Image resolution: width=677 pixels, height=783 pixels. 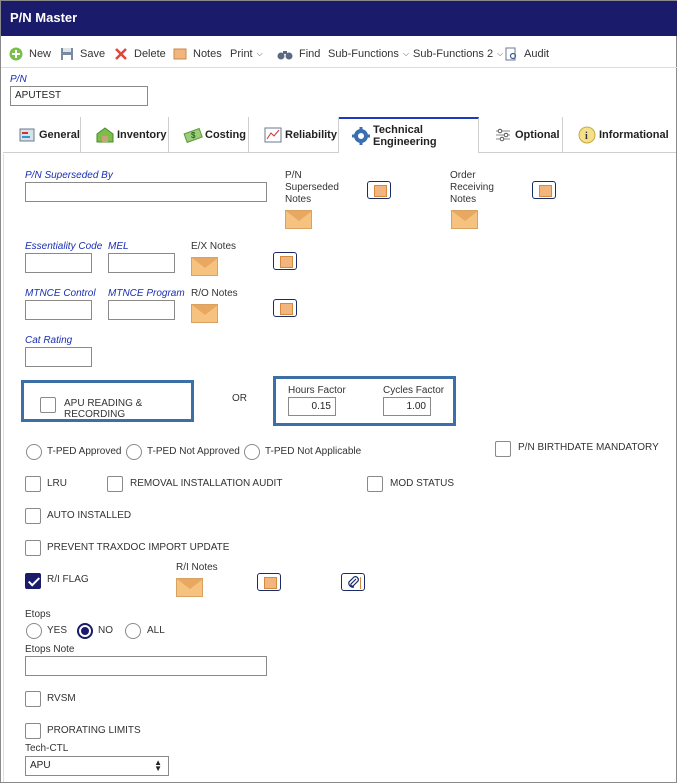 What do you see at coordinates (453, 54) in the screenshot?
I see `sub-functions-2-label: Sub-Functions 2` at bounding box center [453, 54].